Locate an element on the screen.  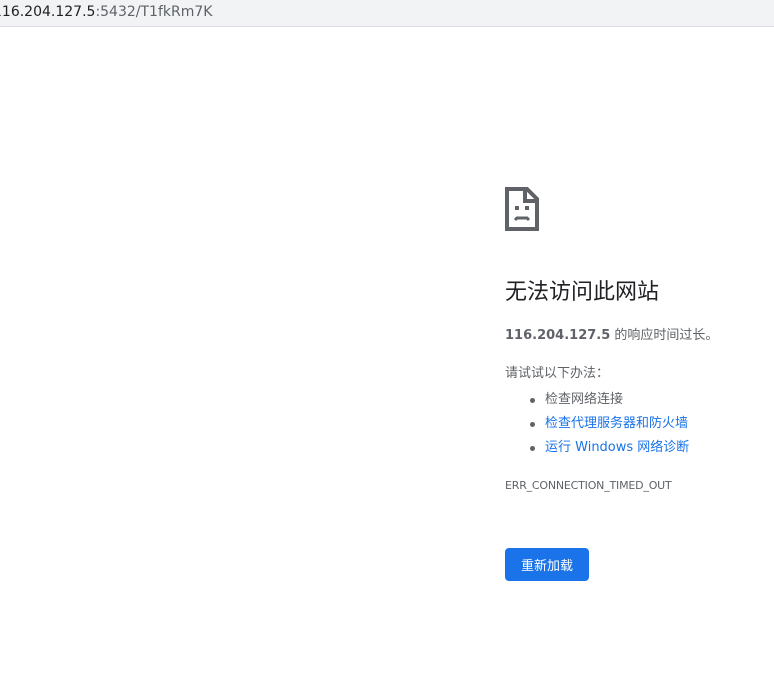
suggestion-link-diagnostics: 运行 Windows 网络诊断 is located at coordinates (617, 447).